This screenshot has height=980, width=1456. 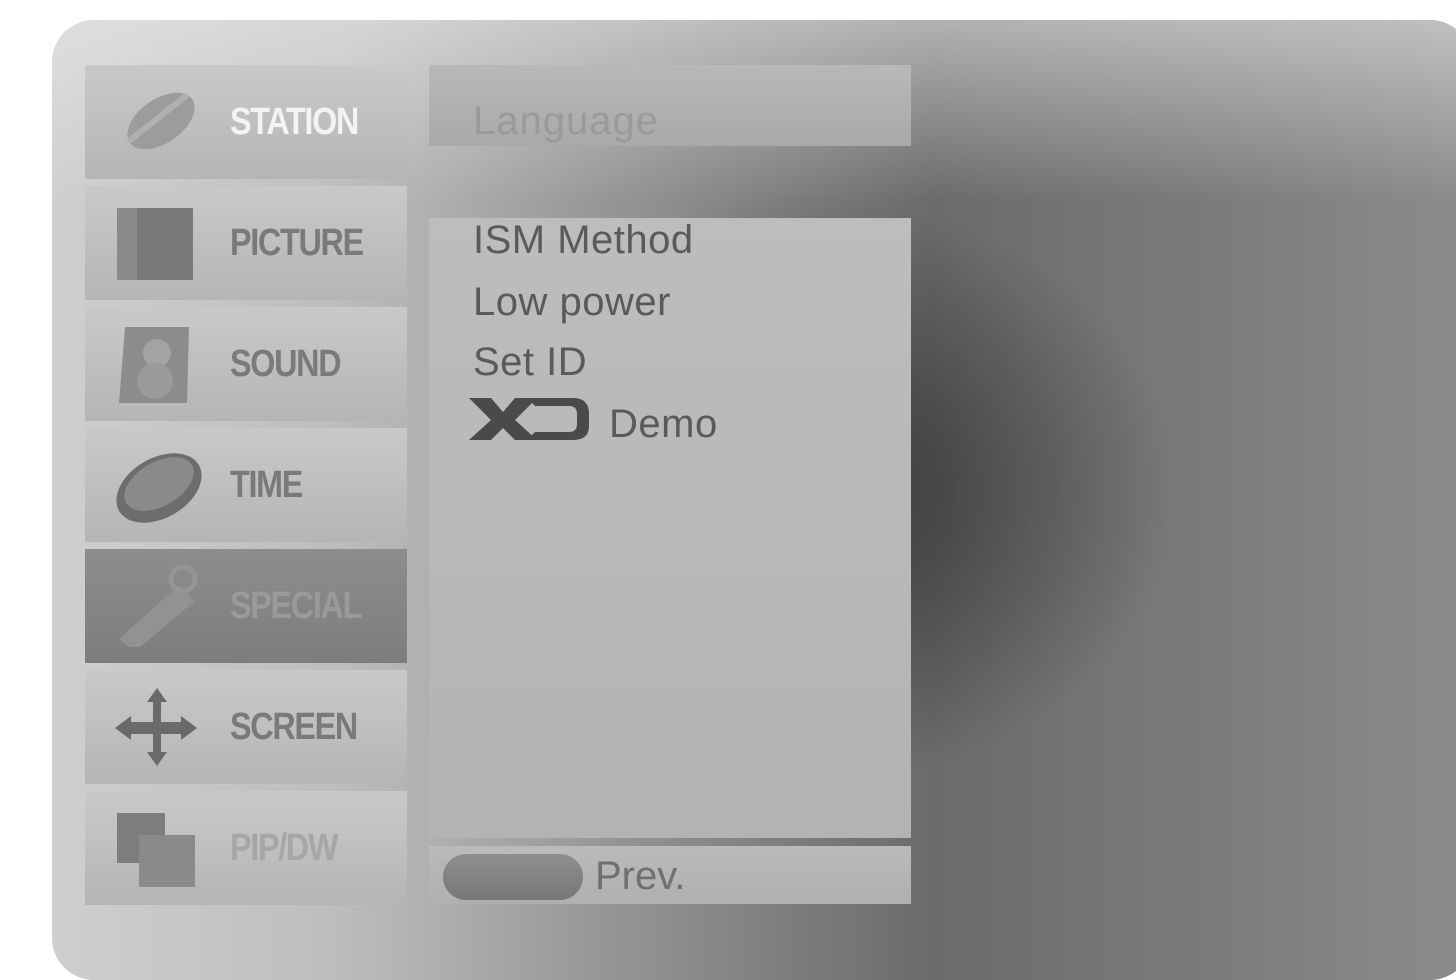 What do you see at coordinates (530, 362) in the screenshot?
I see `option-set-id: Set ID` at bounding box center [530, 362].